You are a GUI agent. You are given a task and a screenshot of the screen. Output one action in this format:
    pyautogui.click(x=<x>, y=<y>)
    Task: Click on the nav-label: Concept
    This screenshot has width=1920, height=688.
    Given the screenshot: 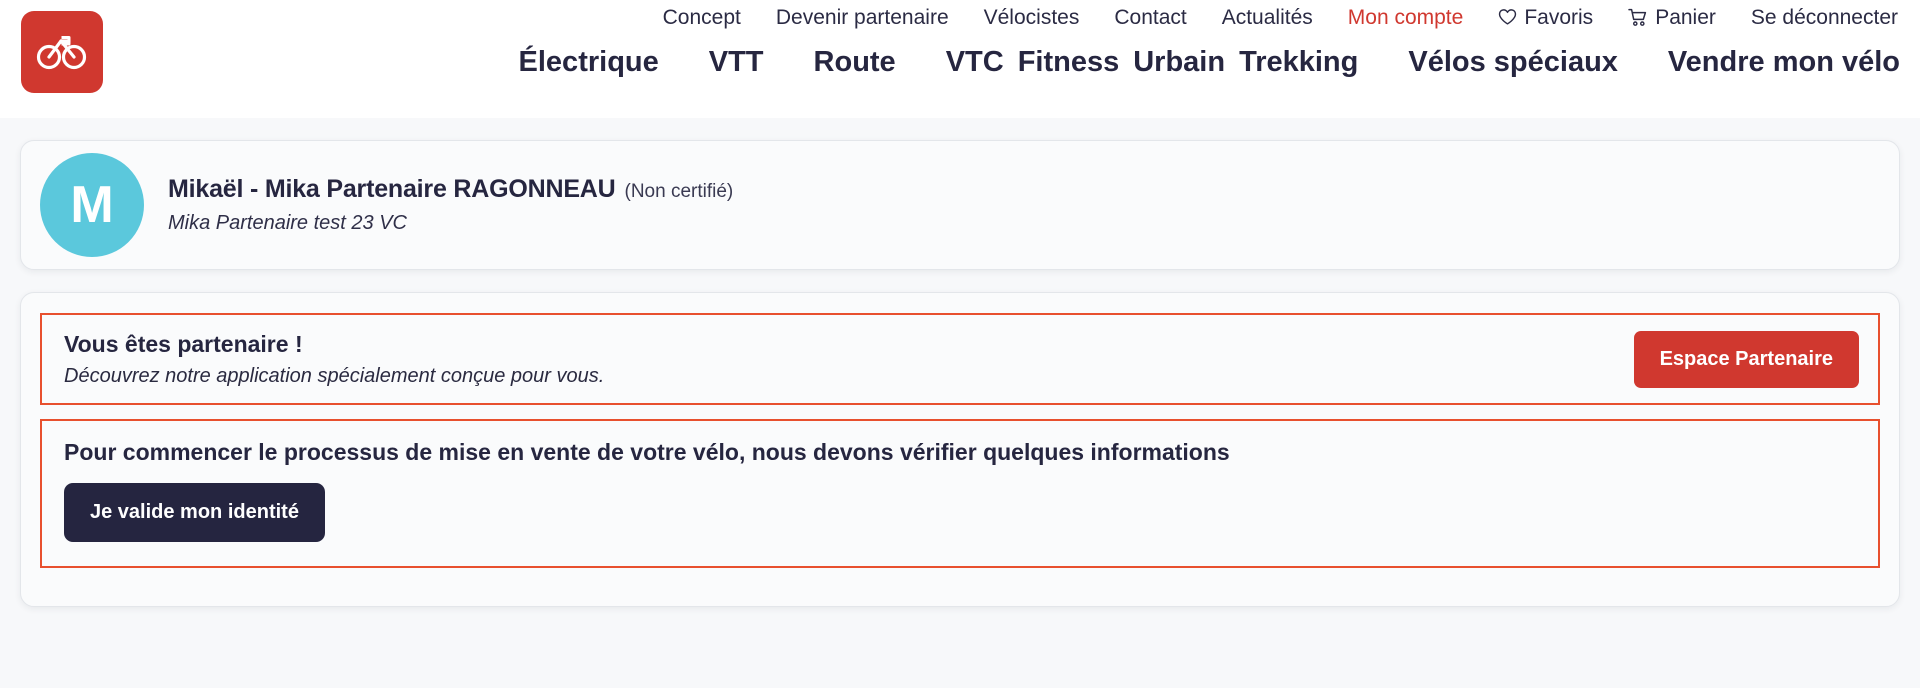 What is the action you would take?
    pyautogui.click(x=701, y=17)
    